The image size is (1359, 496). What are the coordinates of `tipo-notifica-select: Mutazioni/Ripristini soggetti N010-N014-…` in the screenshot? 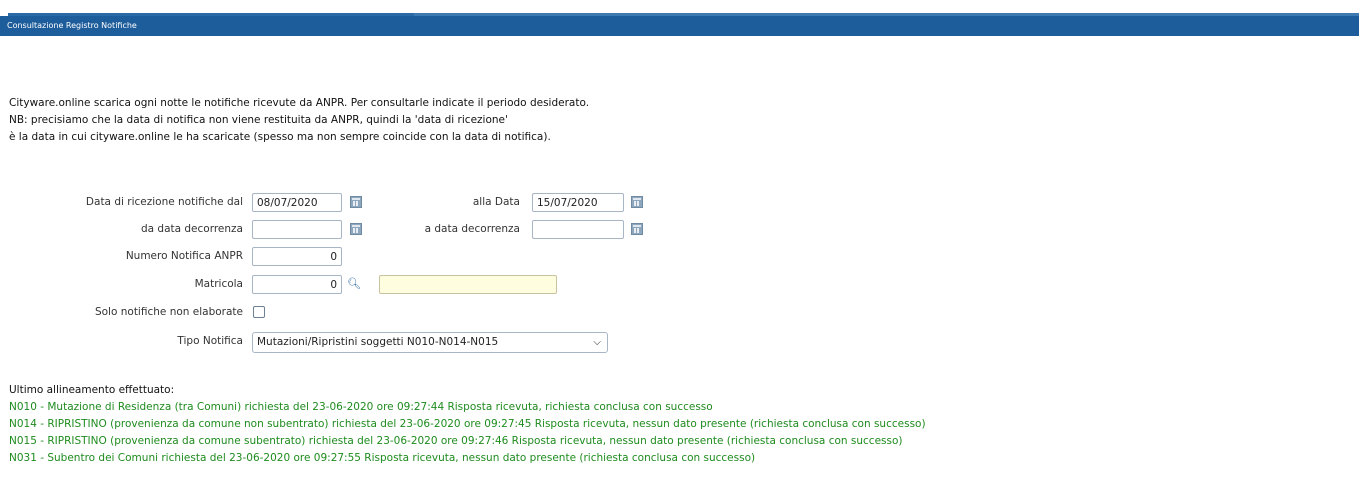 It's located at (430, 342).